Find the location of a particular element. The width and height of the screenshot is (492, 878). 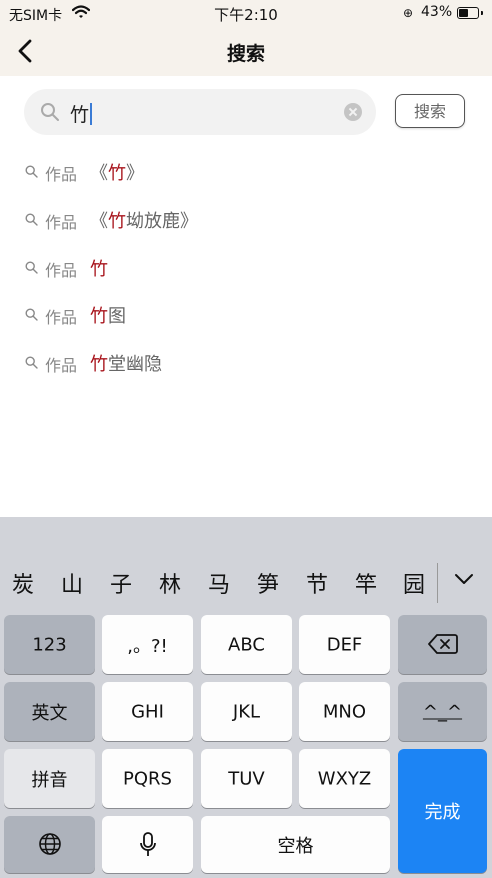

backspace-key is located at coordinates (442, 644).